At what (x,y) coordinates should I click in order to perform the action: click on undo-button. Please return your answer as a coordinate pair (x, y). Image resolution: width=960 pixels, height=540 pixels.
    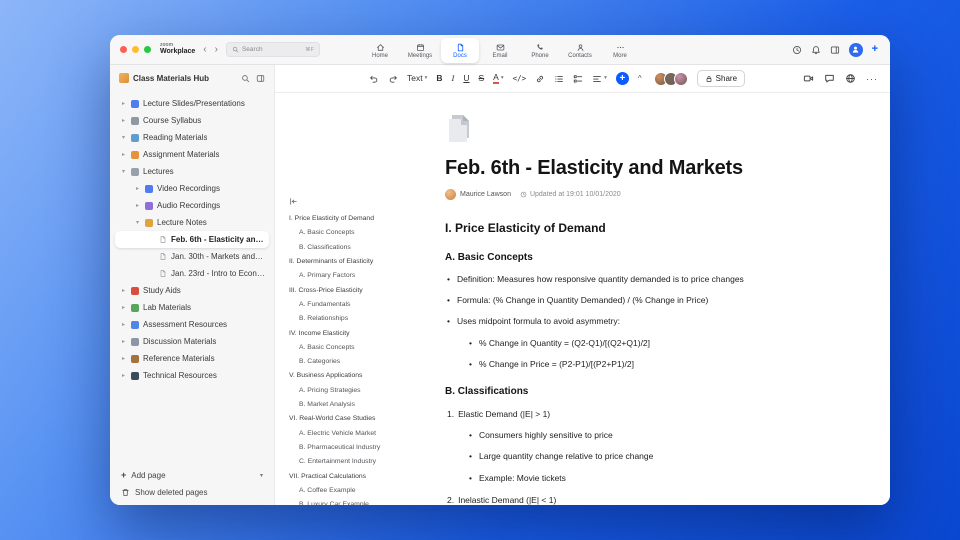
    Looking at the image, I should click on (374, 79).